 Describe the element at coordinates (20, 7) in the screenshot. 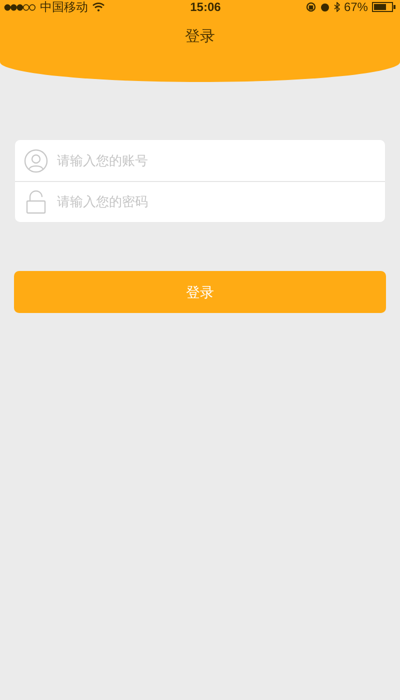

I see `signal-icon` at that location.